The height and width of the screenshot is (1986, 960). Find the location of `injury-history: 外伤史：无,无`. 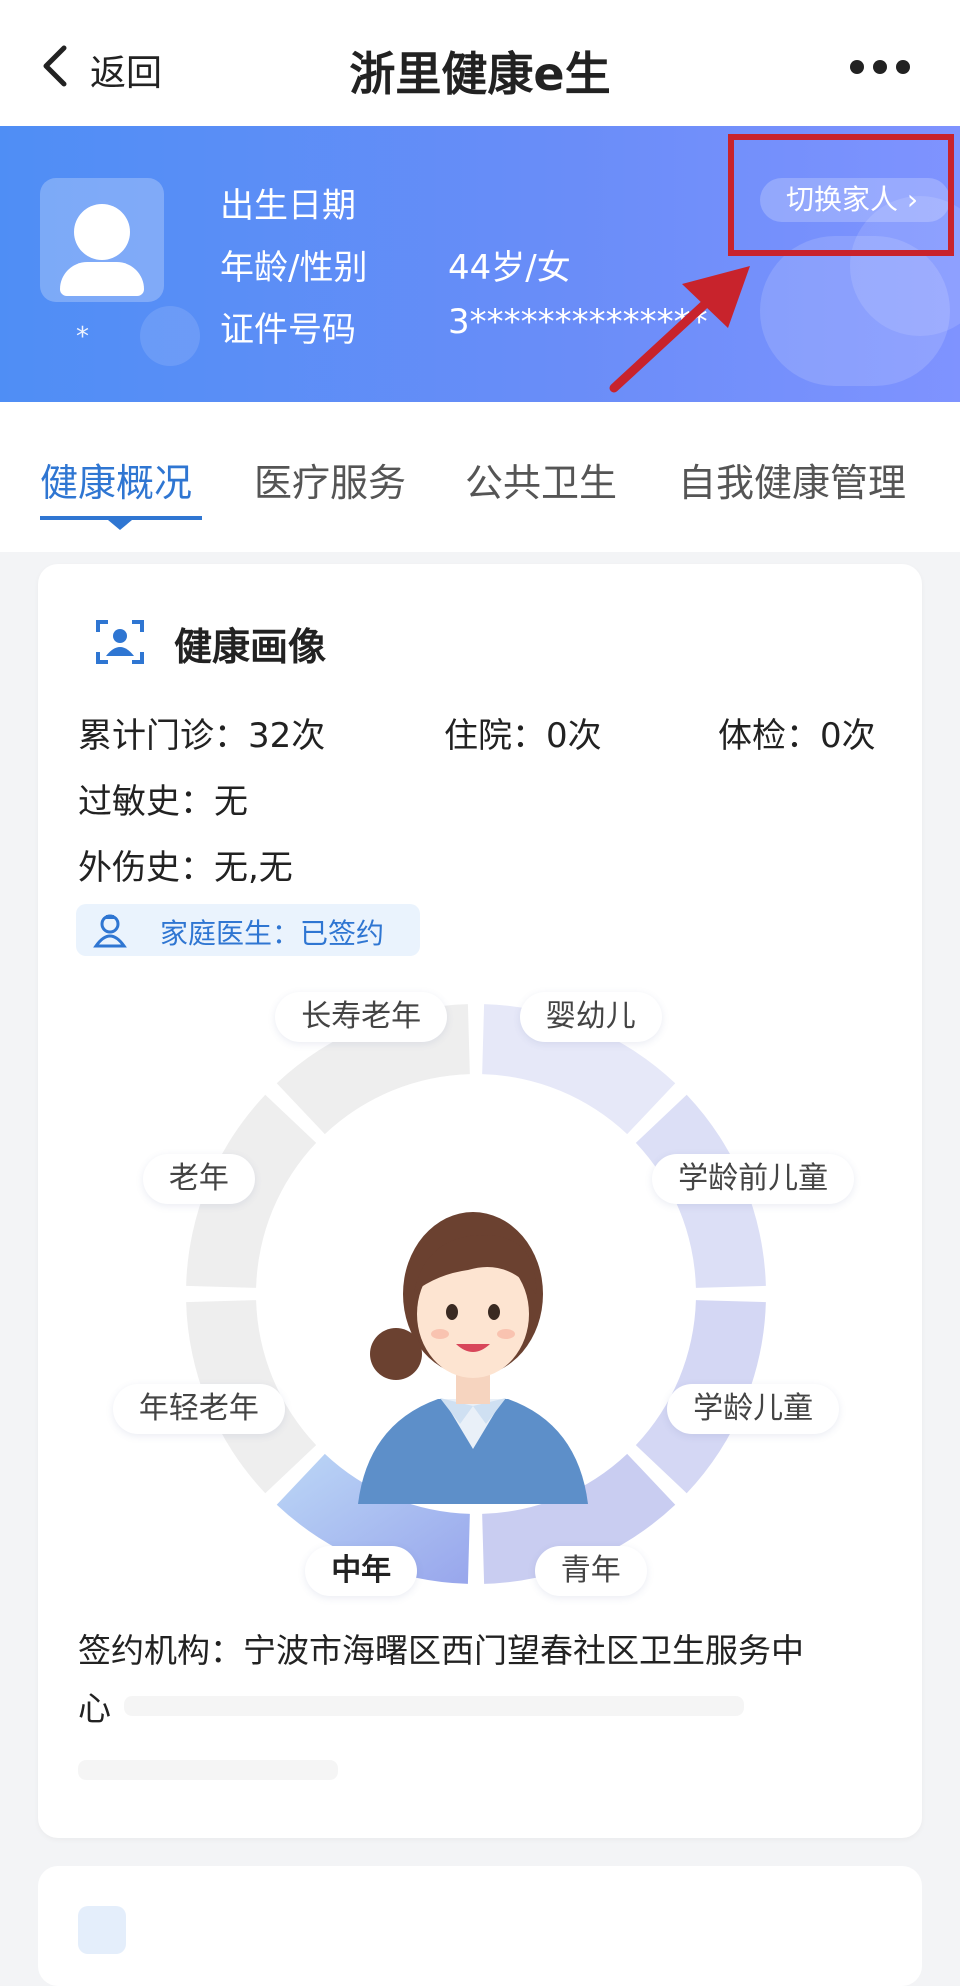

injury-history: 外伤史：无,无 is located at coordinates (185, 868).